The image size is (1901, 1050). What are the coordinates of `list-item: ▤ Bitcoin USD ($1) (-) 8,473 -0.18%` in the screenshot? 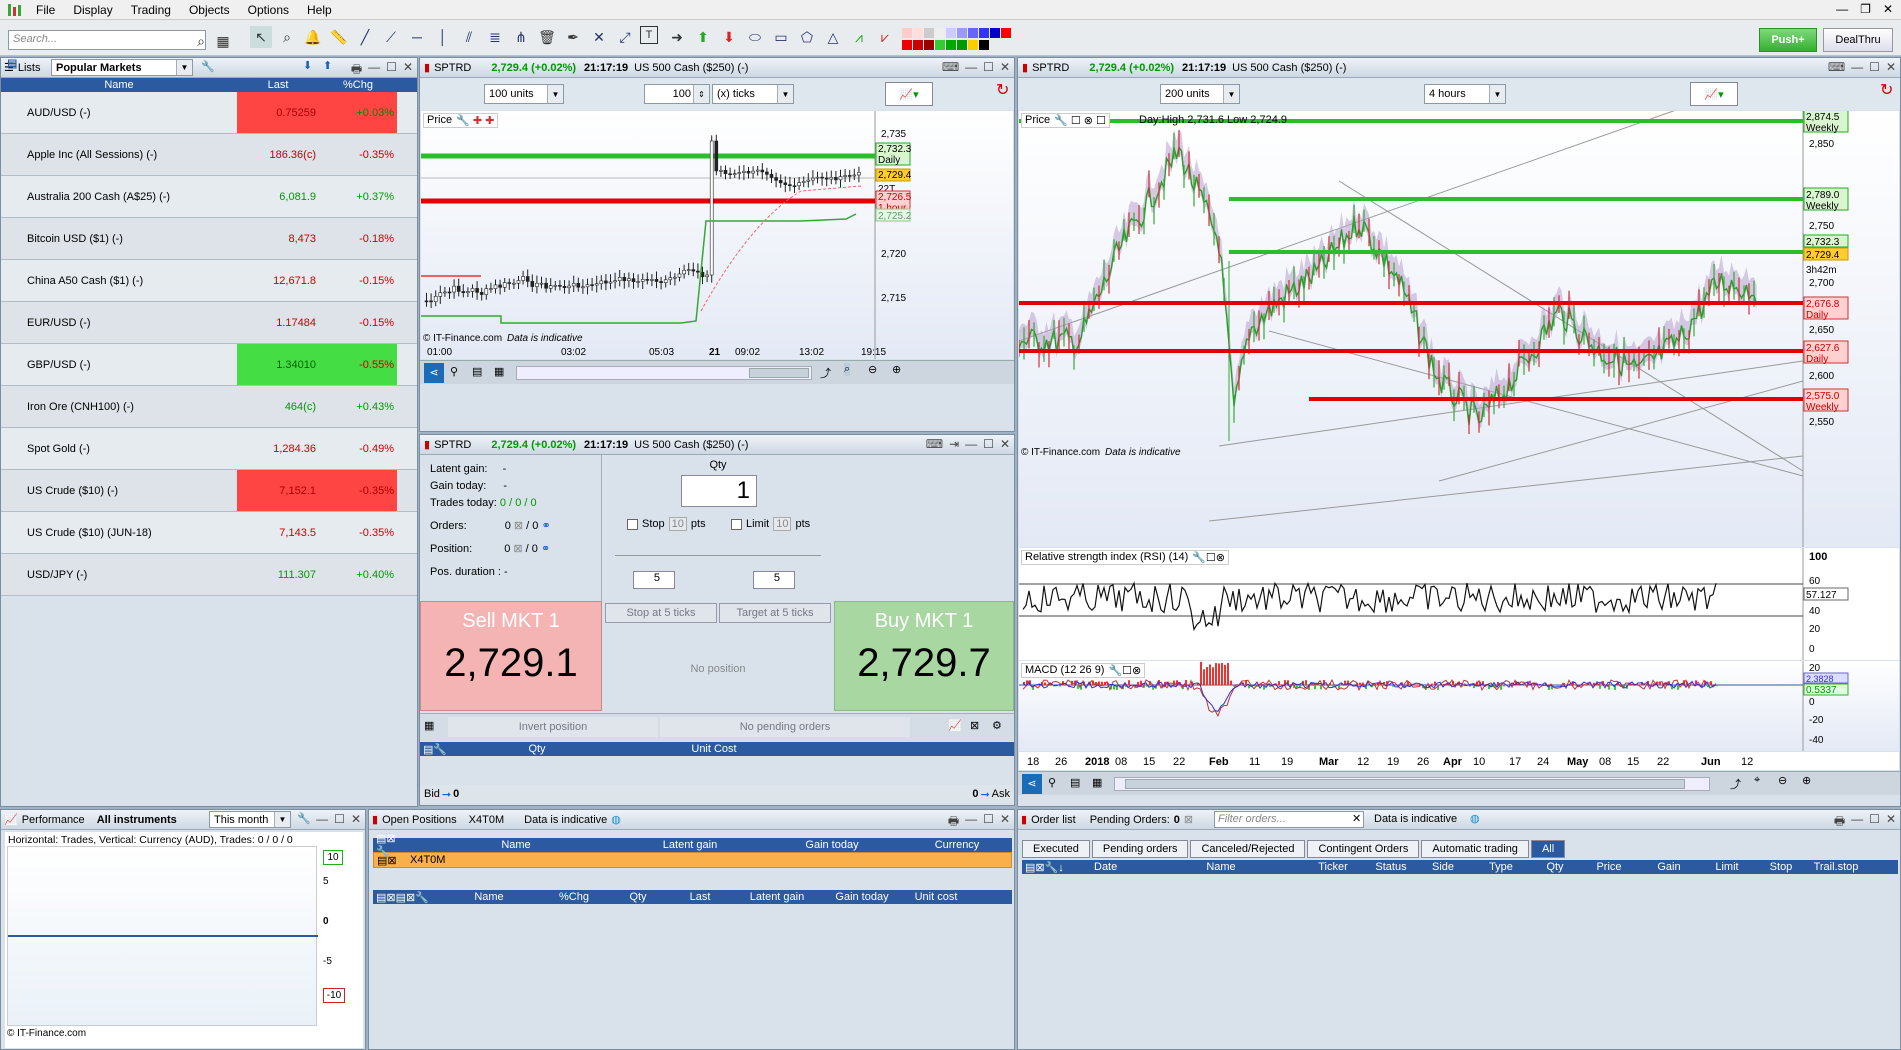 It's located at (209, 159).